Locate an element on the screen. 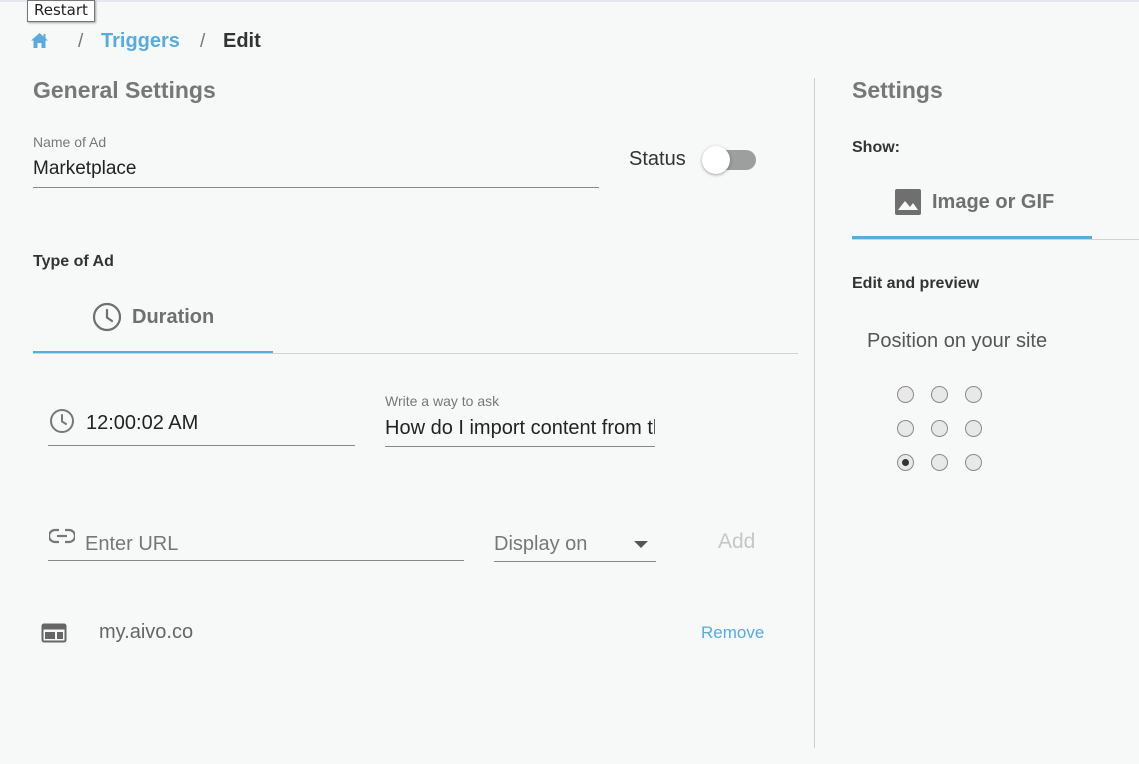 This screenshot has width=1139, height=764. ask-field-underline is located at coordinates (520, 446).